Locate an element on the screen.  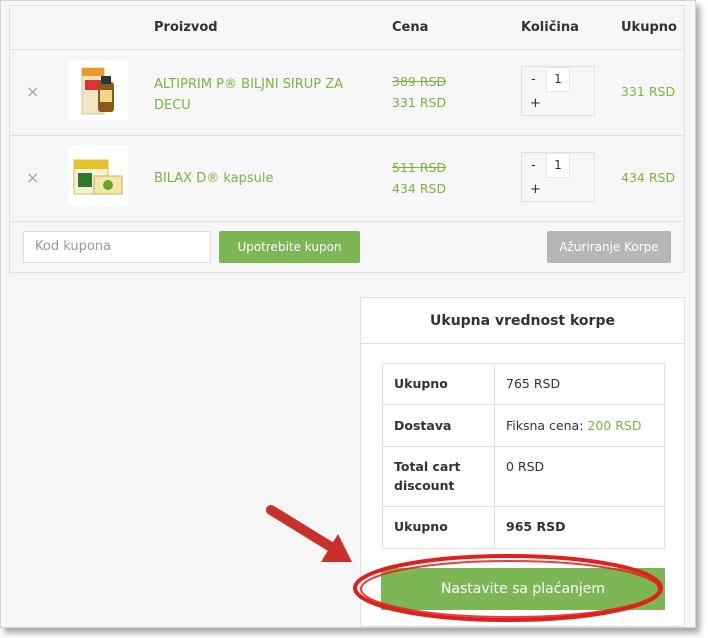
update-cart-button: Ažuriranje Korpe is located at coordinates (609, 247).